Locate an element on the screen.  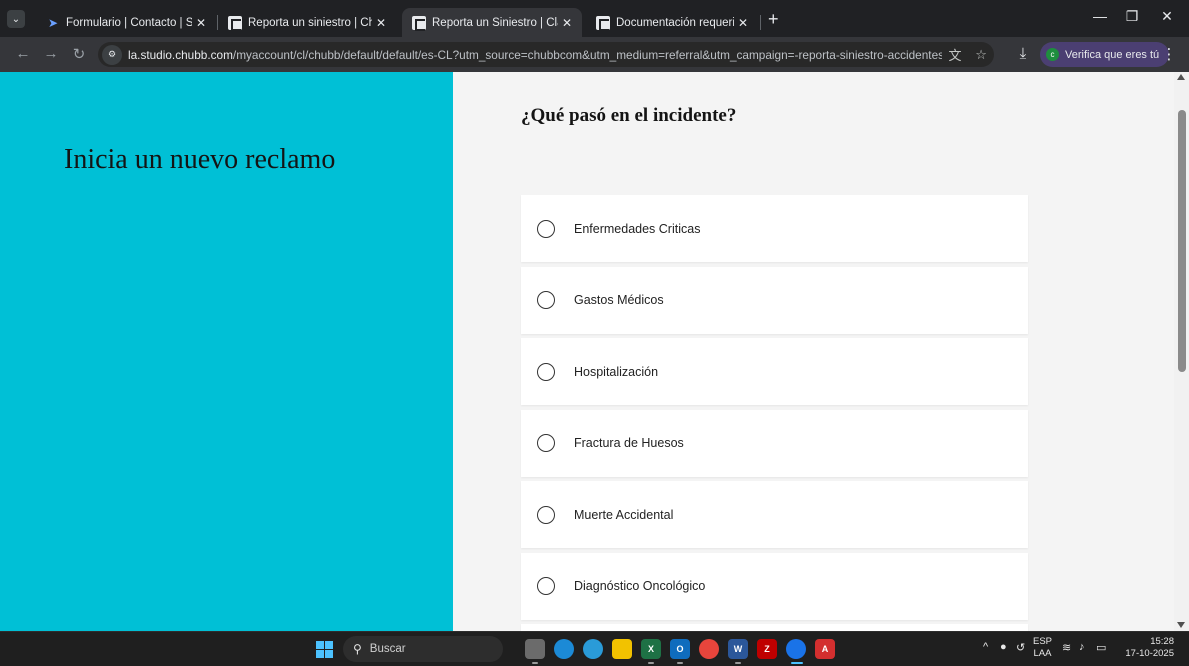
kebab-menu-icon: ⋮ is located at coordinates (1169, 54).